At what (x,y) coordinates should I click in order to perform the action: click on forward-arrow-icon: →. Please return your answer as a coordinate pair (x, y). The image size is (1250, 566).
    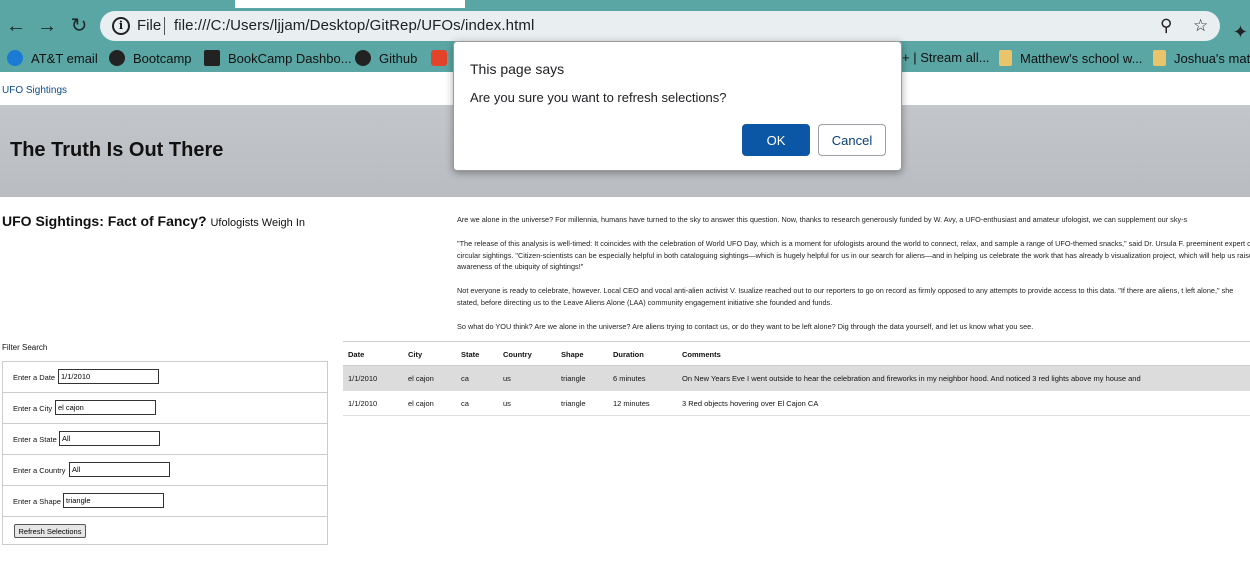
    Looking at the image, I should click on (47, 26).